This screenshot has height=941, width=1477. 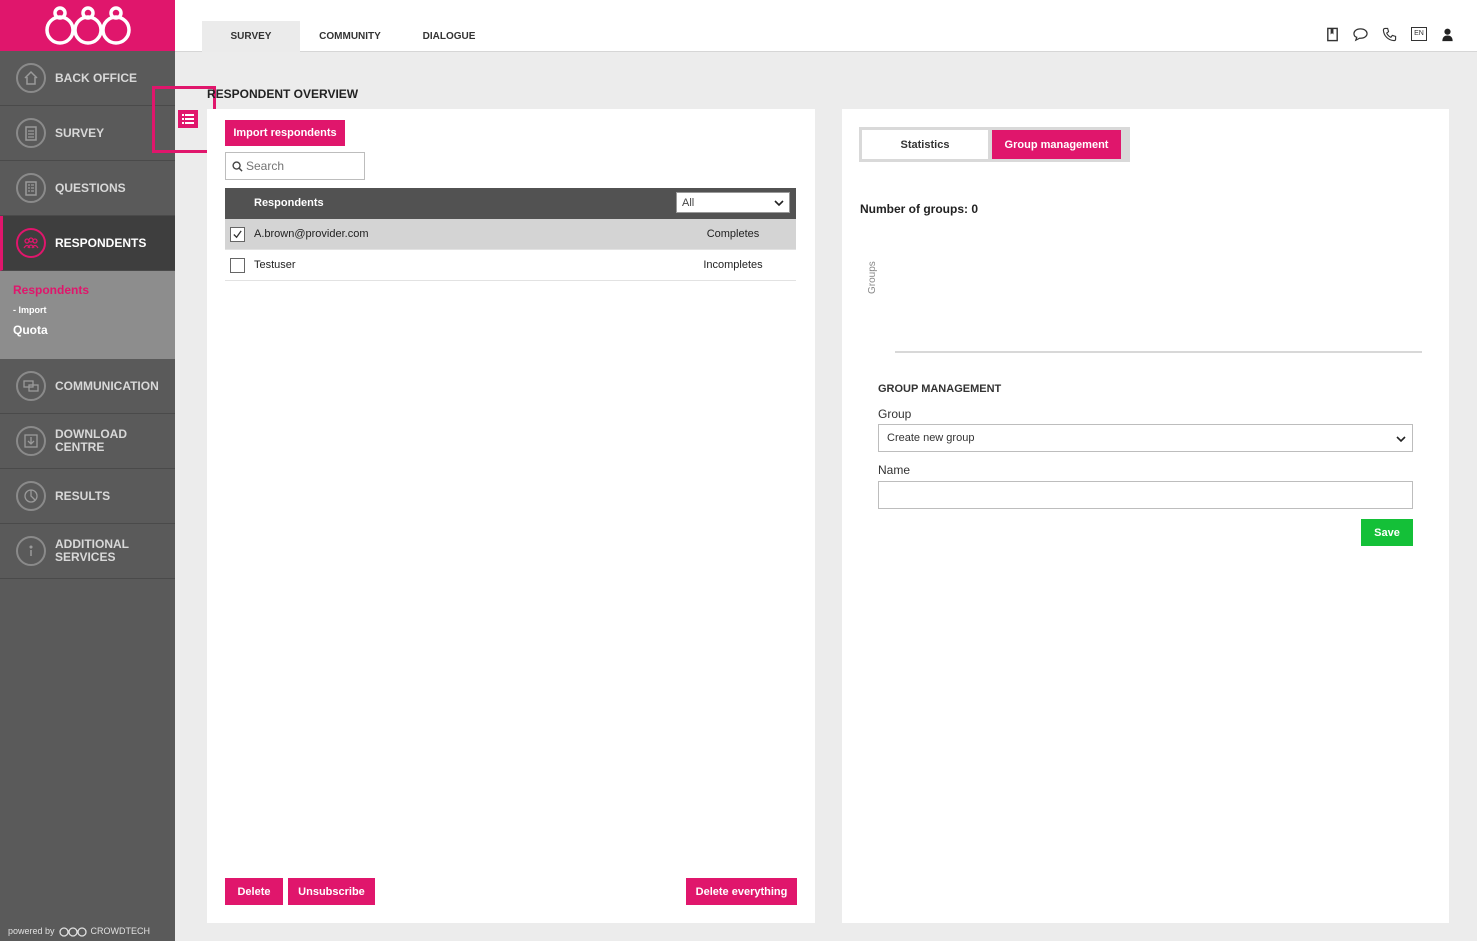 What do you see at coordinates (510, 203) in the screenshot?
I see `table-header: Respondents All` at bounding box center [510, 203].